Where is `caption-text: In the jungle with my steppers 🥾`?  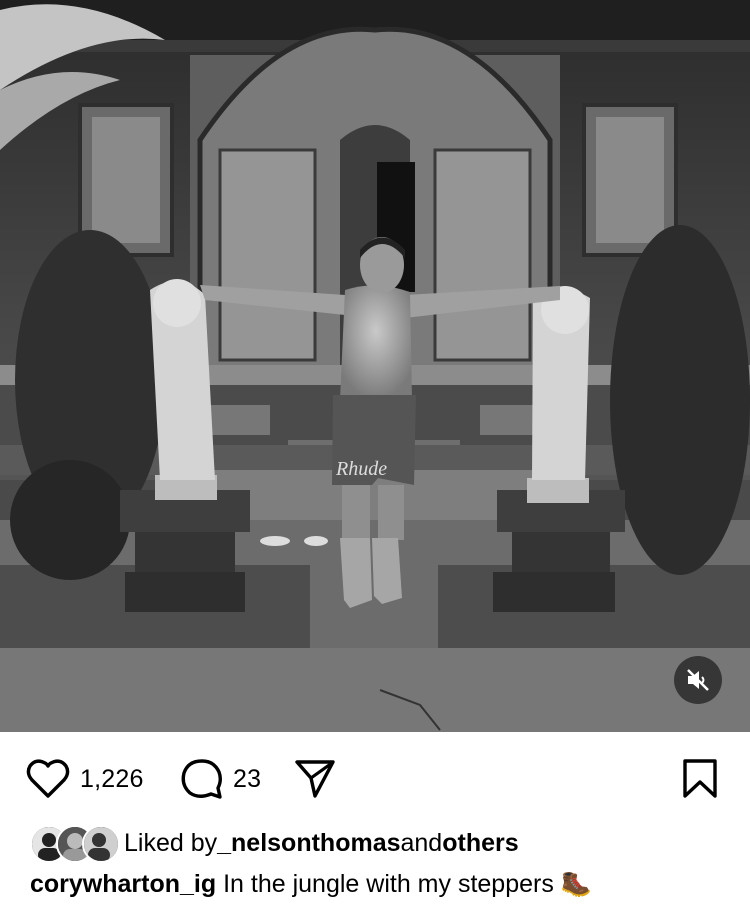
caption-text: In the jungle with my steppers 🥾 is located at coordinates (407, 883).